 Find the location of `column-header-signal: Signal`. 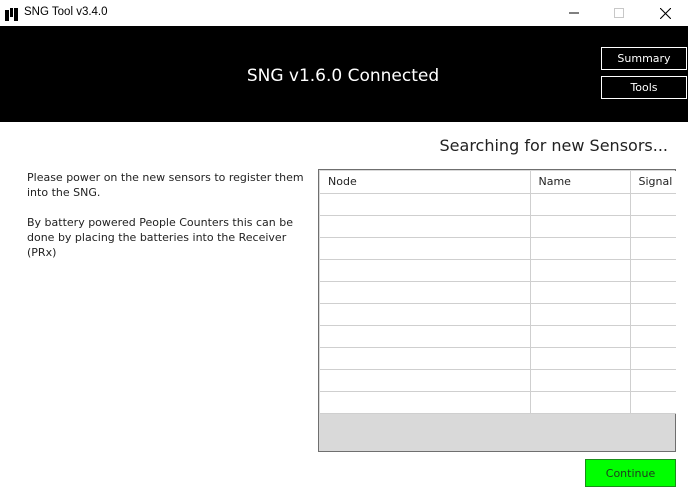

column-header-signal: Signal is located at coordinates (652, 182).